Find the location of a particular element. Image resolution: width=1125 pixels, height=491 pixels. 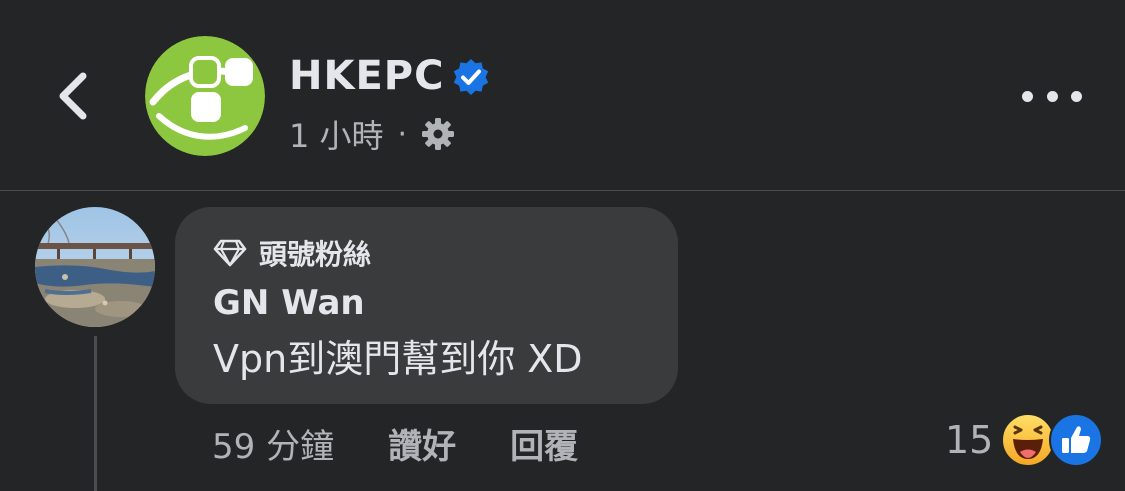

like-button: 讚好 is located at coordinates (422, 443).